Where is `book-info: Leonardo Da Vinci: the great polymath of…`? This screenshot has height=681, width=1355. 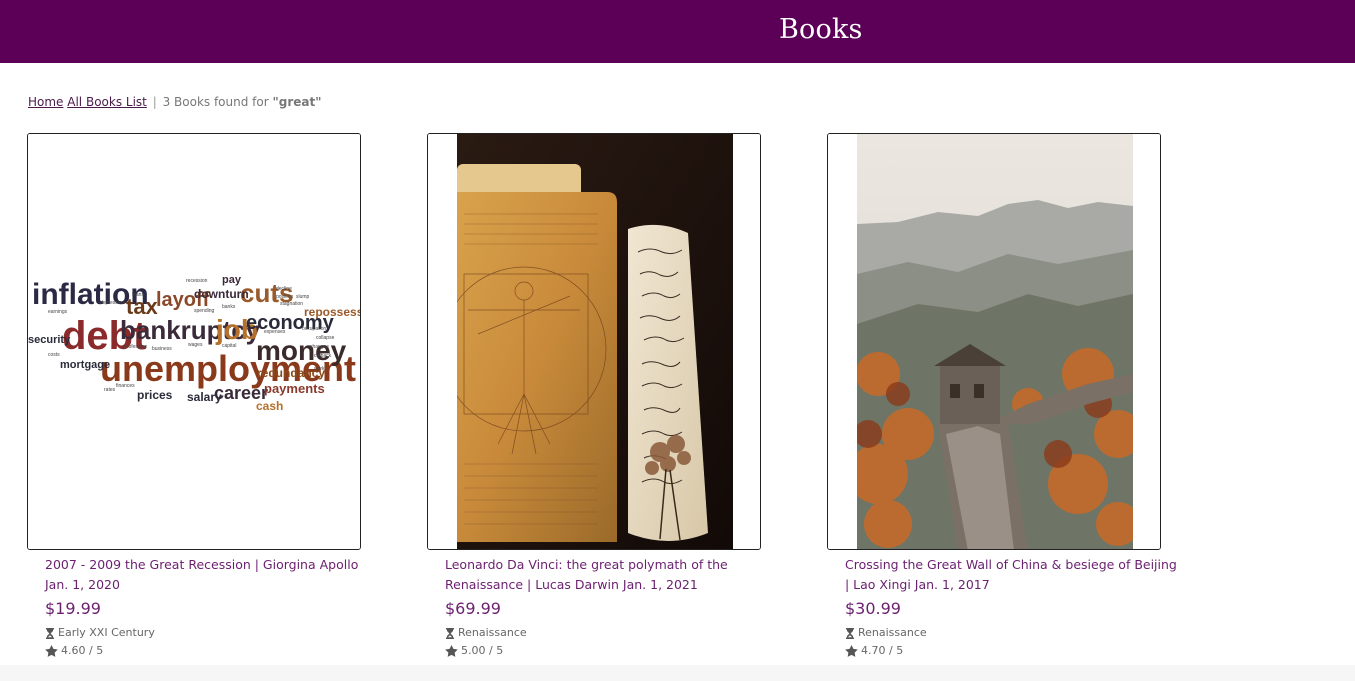 book-info: Leonardo Da Vinci: the great polymath of… is located at coordinates (615, 607).